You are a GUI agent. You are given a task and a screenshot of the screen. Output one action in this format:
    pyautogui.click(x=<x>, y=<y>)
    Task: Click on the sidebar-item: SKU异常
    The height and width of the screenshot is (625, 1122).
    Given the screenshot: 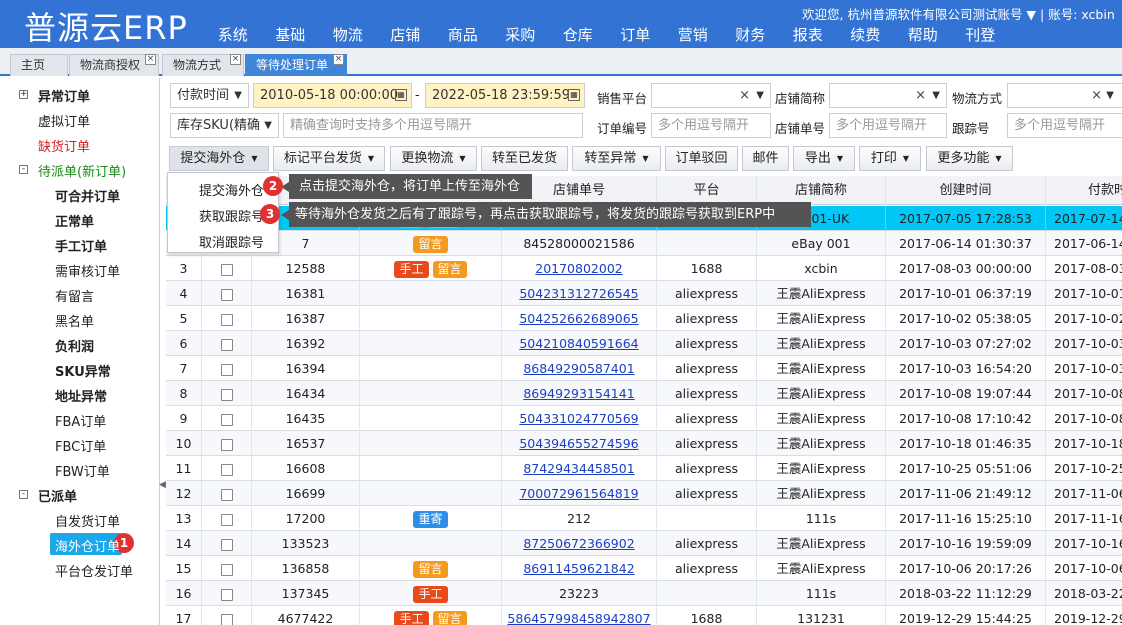 What is the action you would take?
    pyautogui.click(x=83, y=370)
    